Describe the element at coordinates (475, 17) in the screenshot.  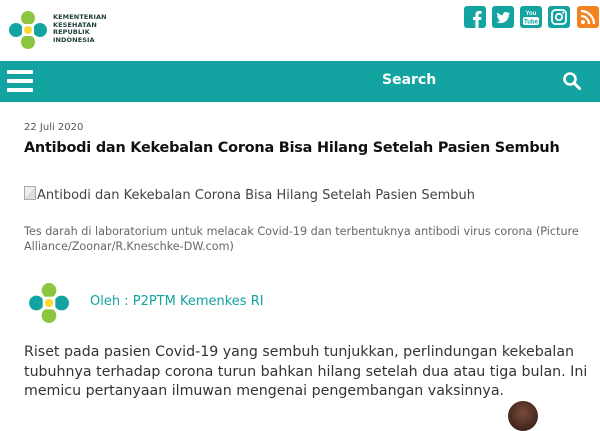
I see `facebook-icon` at that location.